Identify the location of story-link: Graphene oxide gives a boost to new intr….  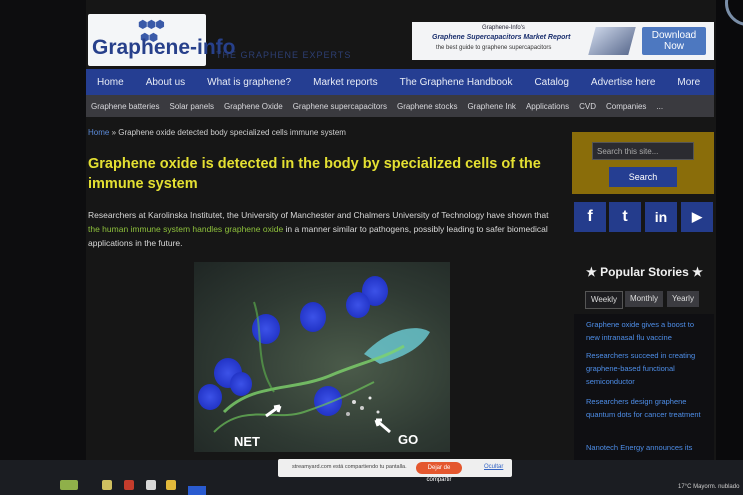
(647, 331).